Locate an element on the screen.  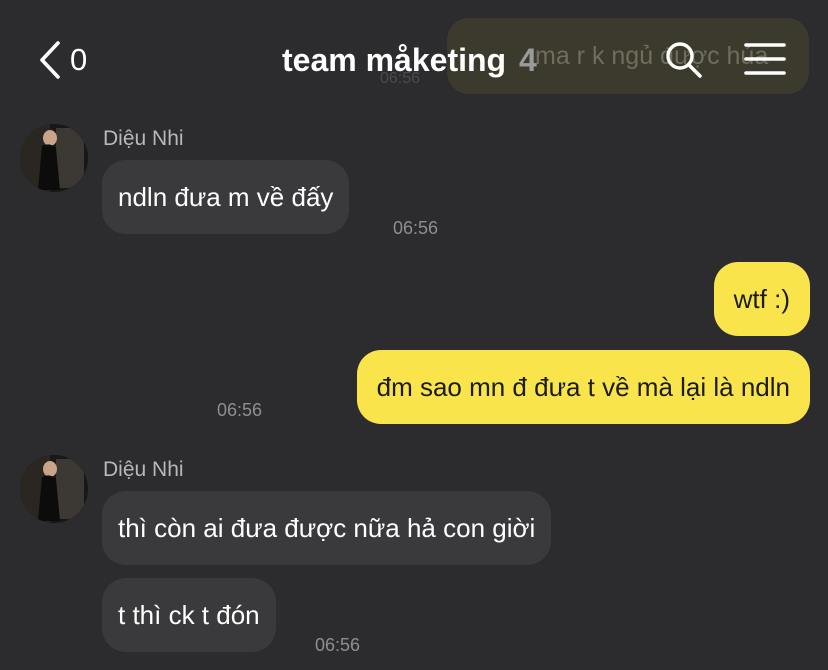
chat-title: team måketing 4 is located at coordinates (409, 60).